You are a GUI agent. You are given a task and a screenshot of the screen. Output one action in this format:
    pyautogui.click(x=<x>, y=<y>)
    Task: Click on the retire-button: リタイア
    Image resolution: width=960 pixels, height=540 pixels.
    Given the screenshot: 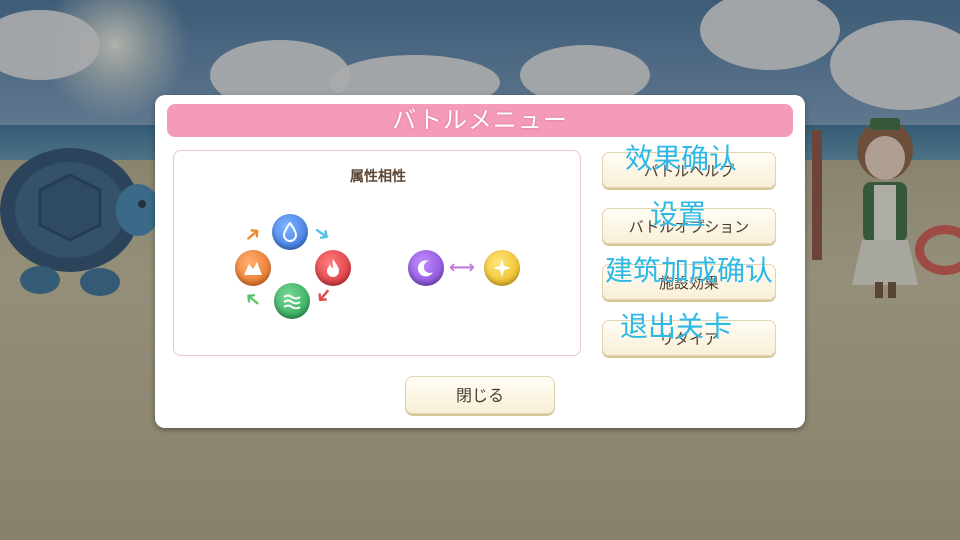 What is the action you would take?
    pyautogui.click(x=689, y=338)
    